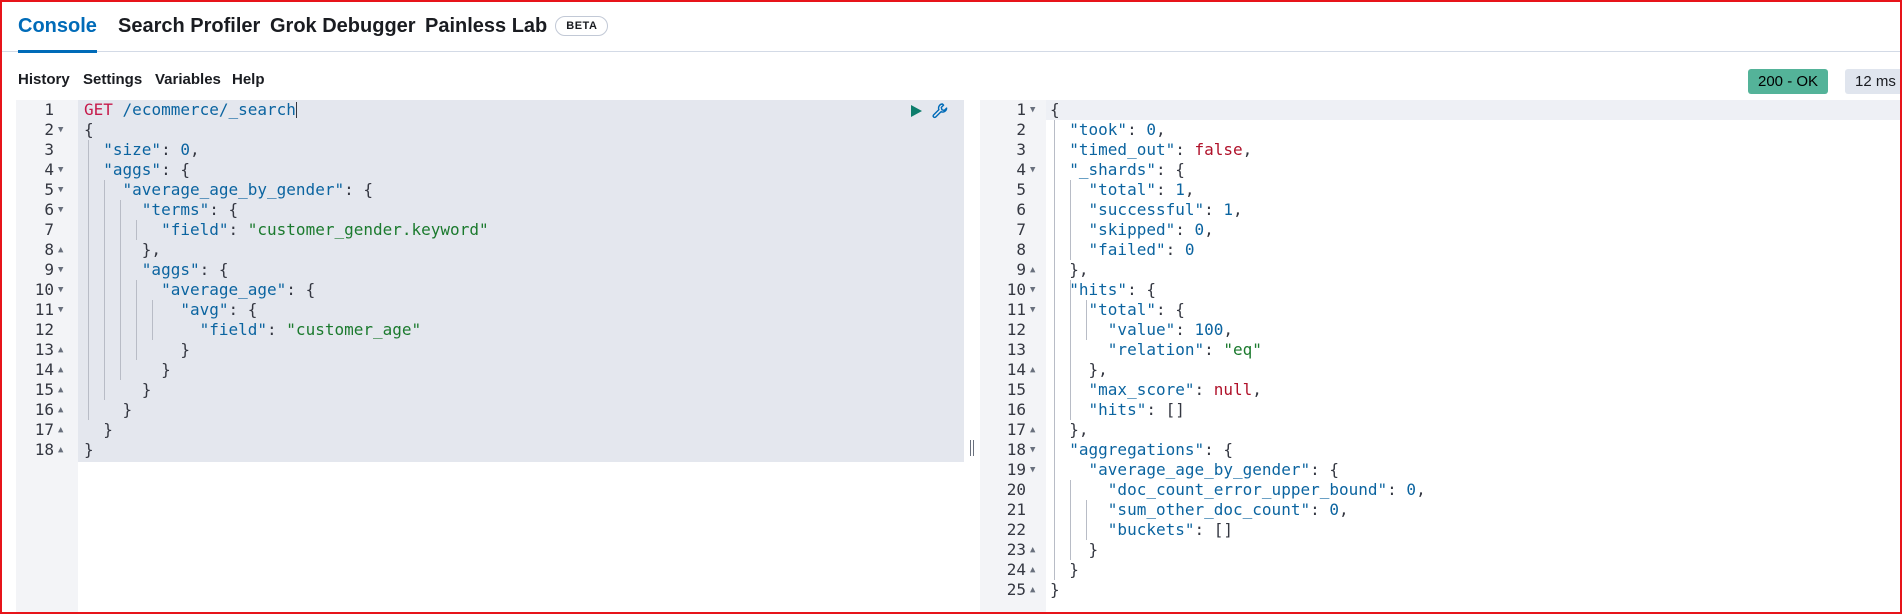 The image size is (1902, 614). Describe the element at coordinates (951, 76) in the screenshot. I see `console-menu-bar: History Settings Variables Help` at that location.